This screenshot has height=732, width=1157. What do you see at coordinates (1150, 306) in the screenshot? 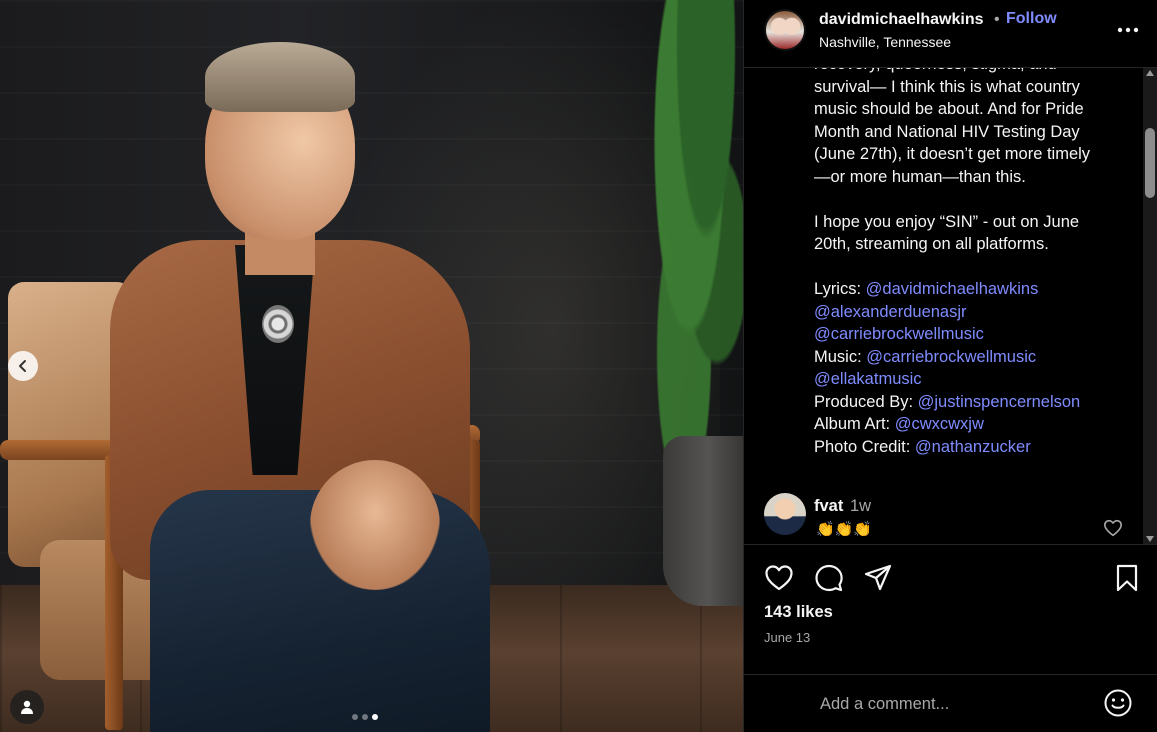
I see `scrollbar` at bounding box center [1150, 306].